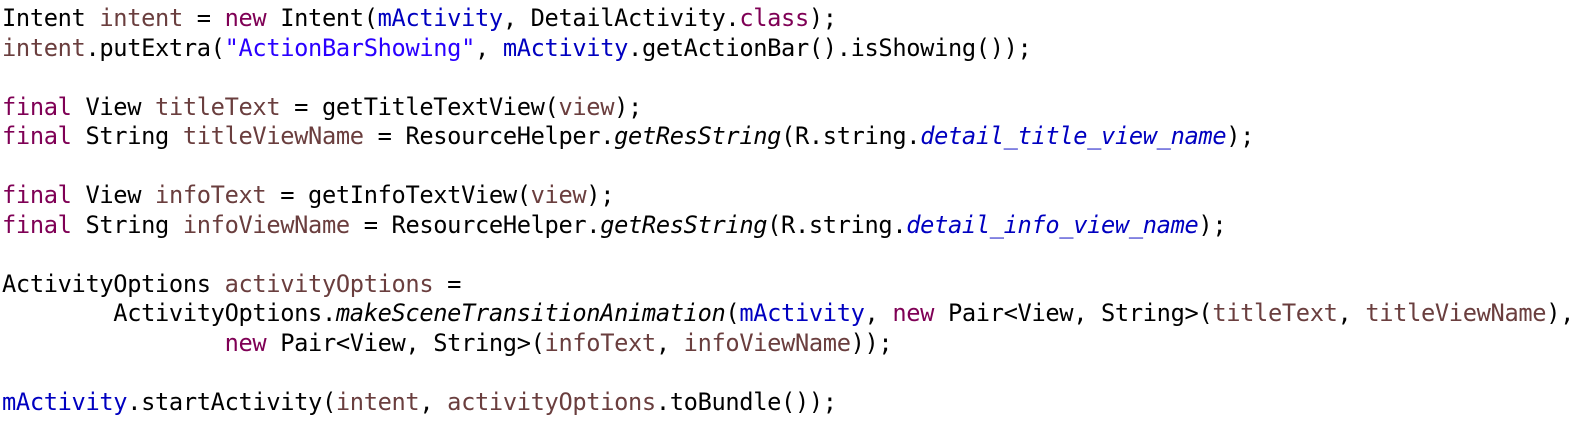 The height and width of the screenshot is (434, 1590). I want to click on code-token-plain: = getInfoTextView(, so click(398, 195).